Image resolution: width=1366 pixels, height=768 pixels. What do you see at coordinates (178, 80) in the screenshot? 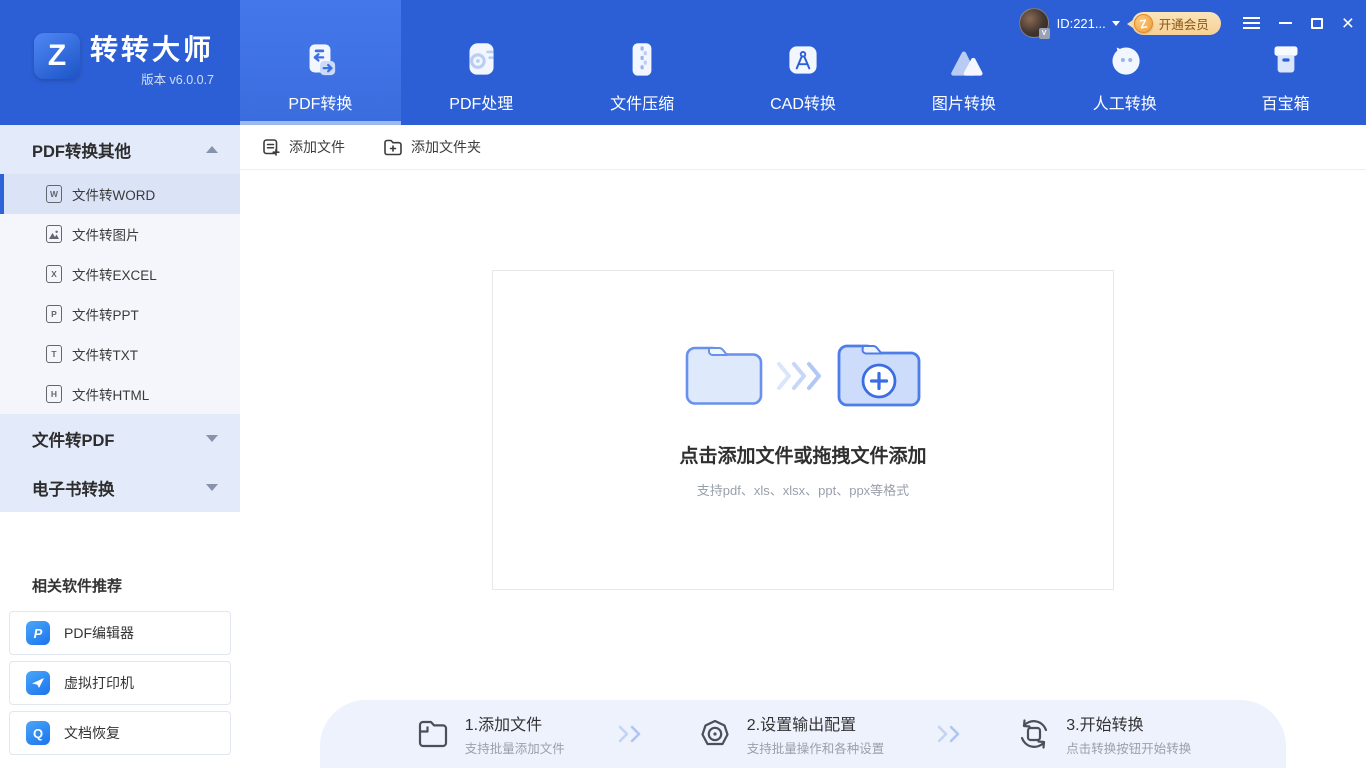
I see `app-version: 版本 v6.0.0.7` at bounding box center [178, 80].